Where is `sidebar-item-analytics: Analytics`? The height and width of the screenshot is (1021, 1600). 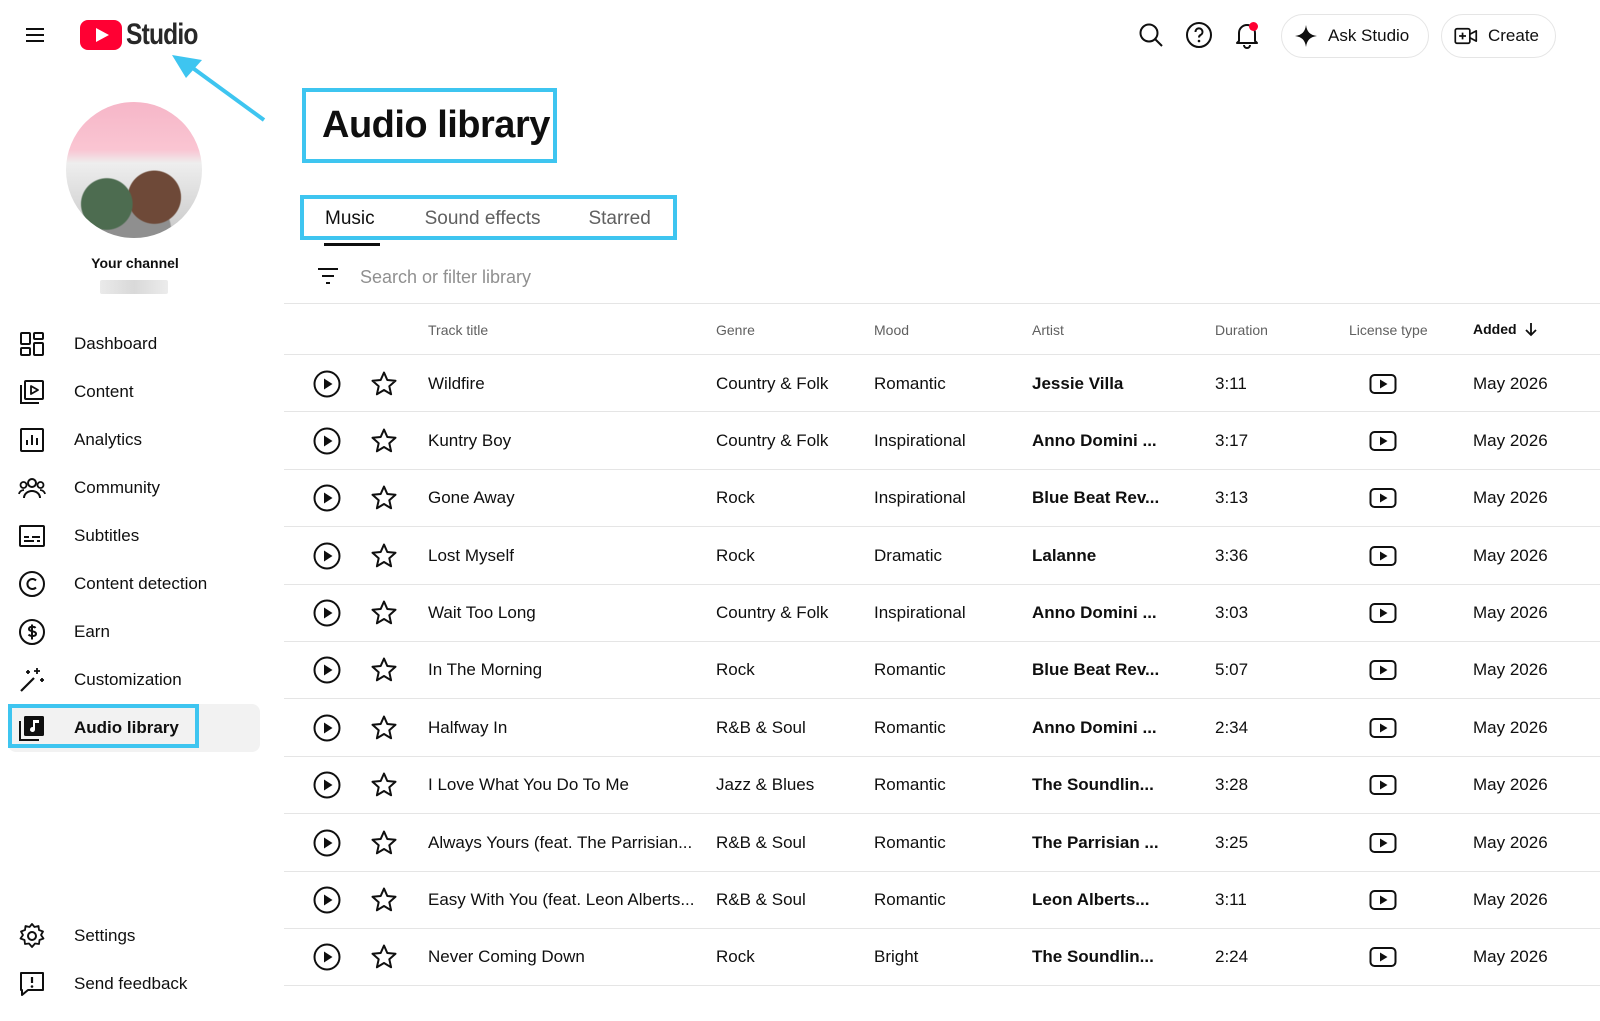 sidebar-item-analytics: Analytics is located at coordinates (135, 440).